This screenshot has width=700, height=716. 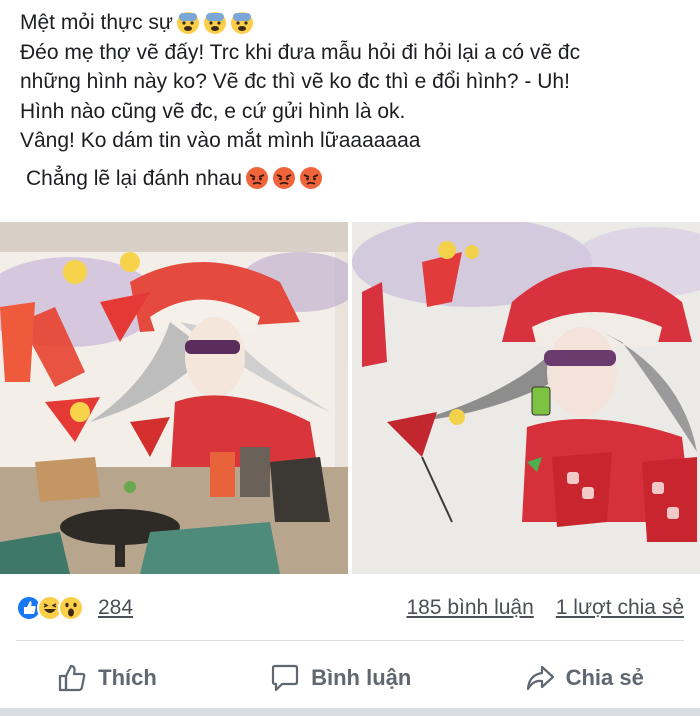 What do you see at coordinates (350, 712) in the screenshot?
I see `feed-separator` at bounding box center [350, 712].